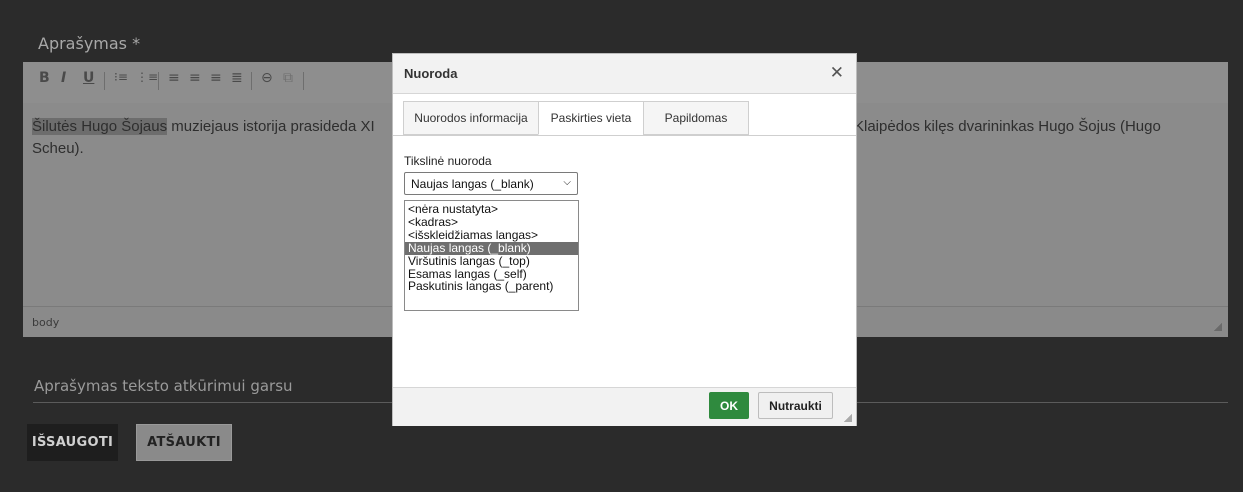 The image size is (1243, 492). What do you see at coordinates (216, 78) in the screenshot?
I see `align-right-icon: ≡` at bounding box center [216, 78].